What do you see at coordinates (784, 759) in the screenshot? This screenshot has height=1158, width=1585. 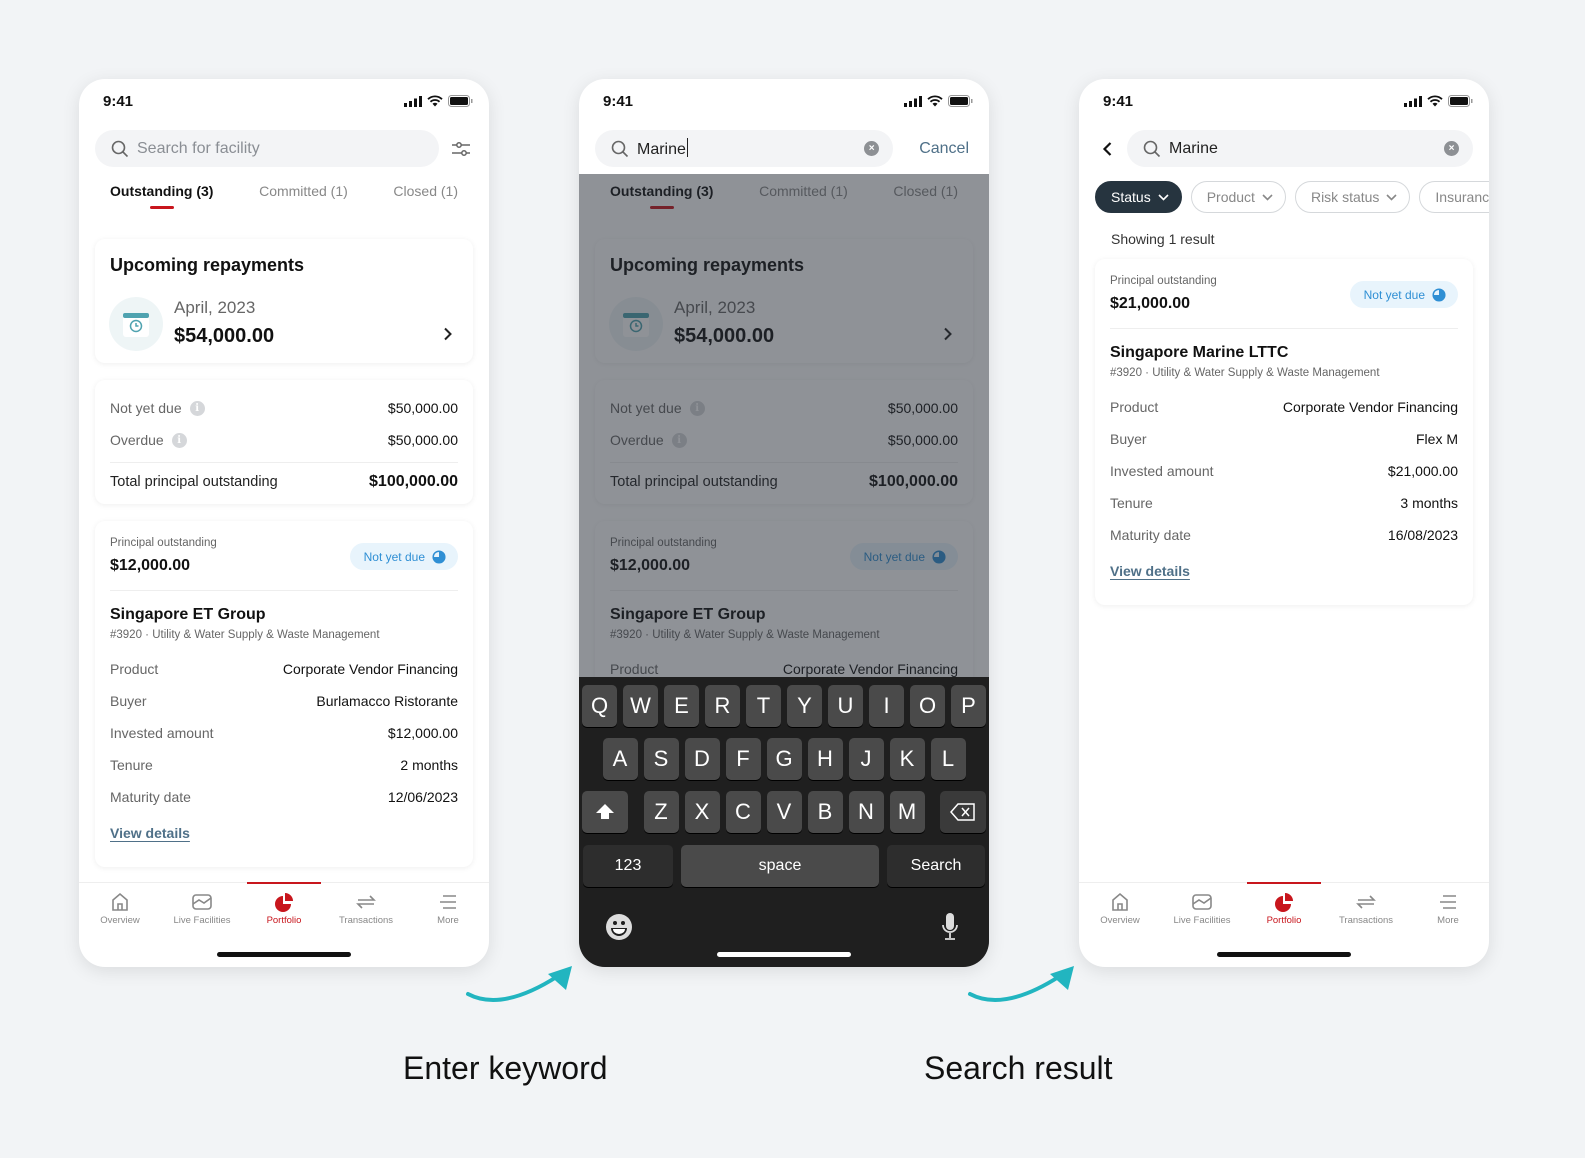 I see `key-g: G` at bounding box center [784, 759].